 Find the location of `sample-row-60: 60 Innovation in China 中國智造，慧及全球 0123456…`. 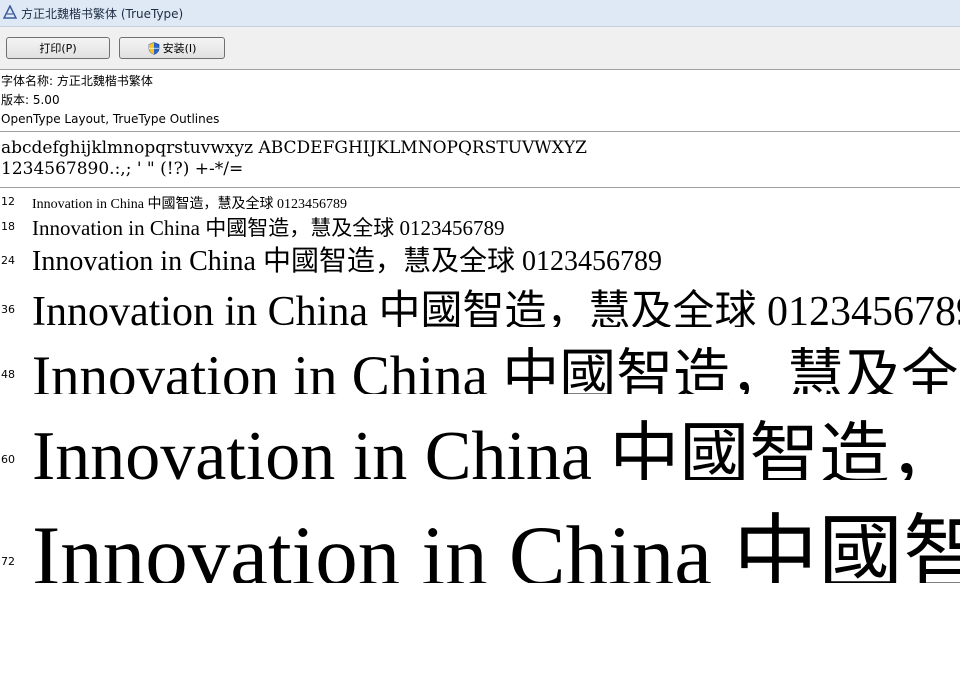

sample-row-60: 60 Innovation in China 中國智造，慧及全球 0123456… is located at coordinates (480, 438).